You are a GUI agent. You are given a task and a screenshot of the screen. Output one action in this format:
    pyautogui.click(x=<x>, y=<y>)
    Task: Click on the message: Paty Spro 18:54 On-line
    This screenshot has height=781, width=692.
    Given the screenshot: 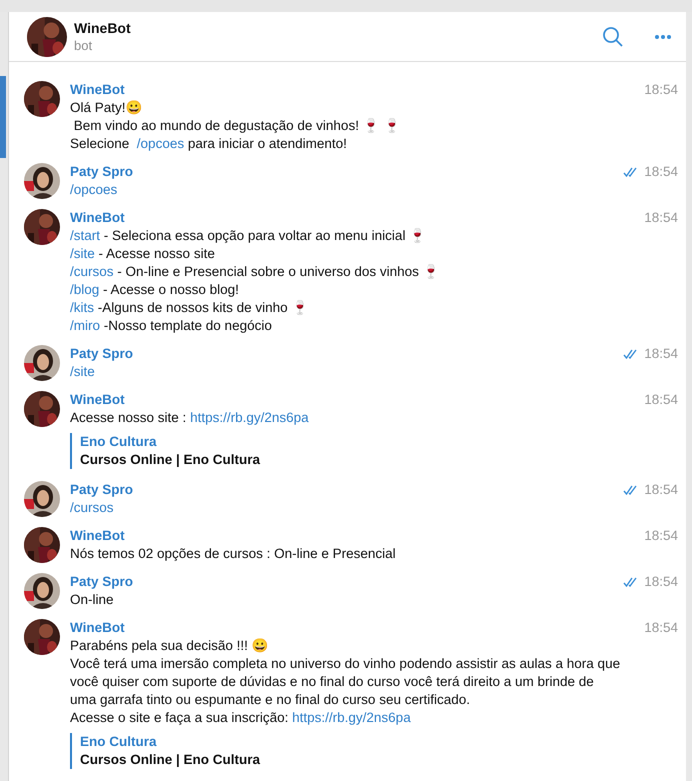 What is the action you would take?
    pyautogui.click(x=343, y=591)
    